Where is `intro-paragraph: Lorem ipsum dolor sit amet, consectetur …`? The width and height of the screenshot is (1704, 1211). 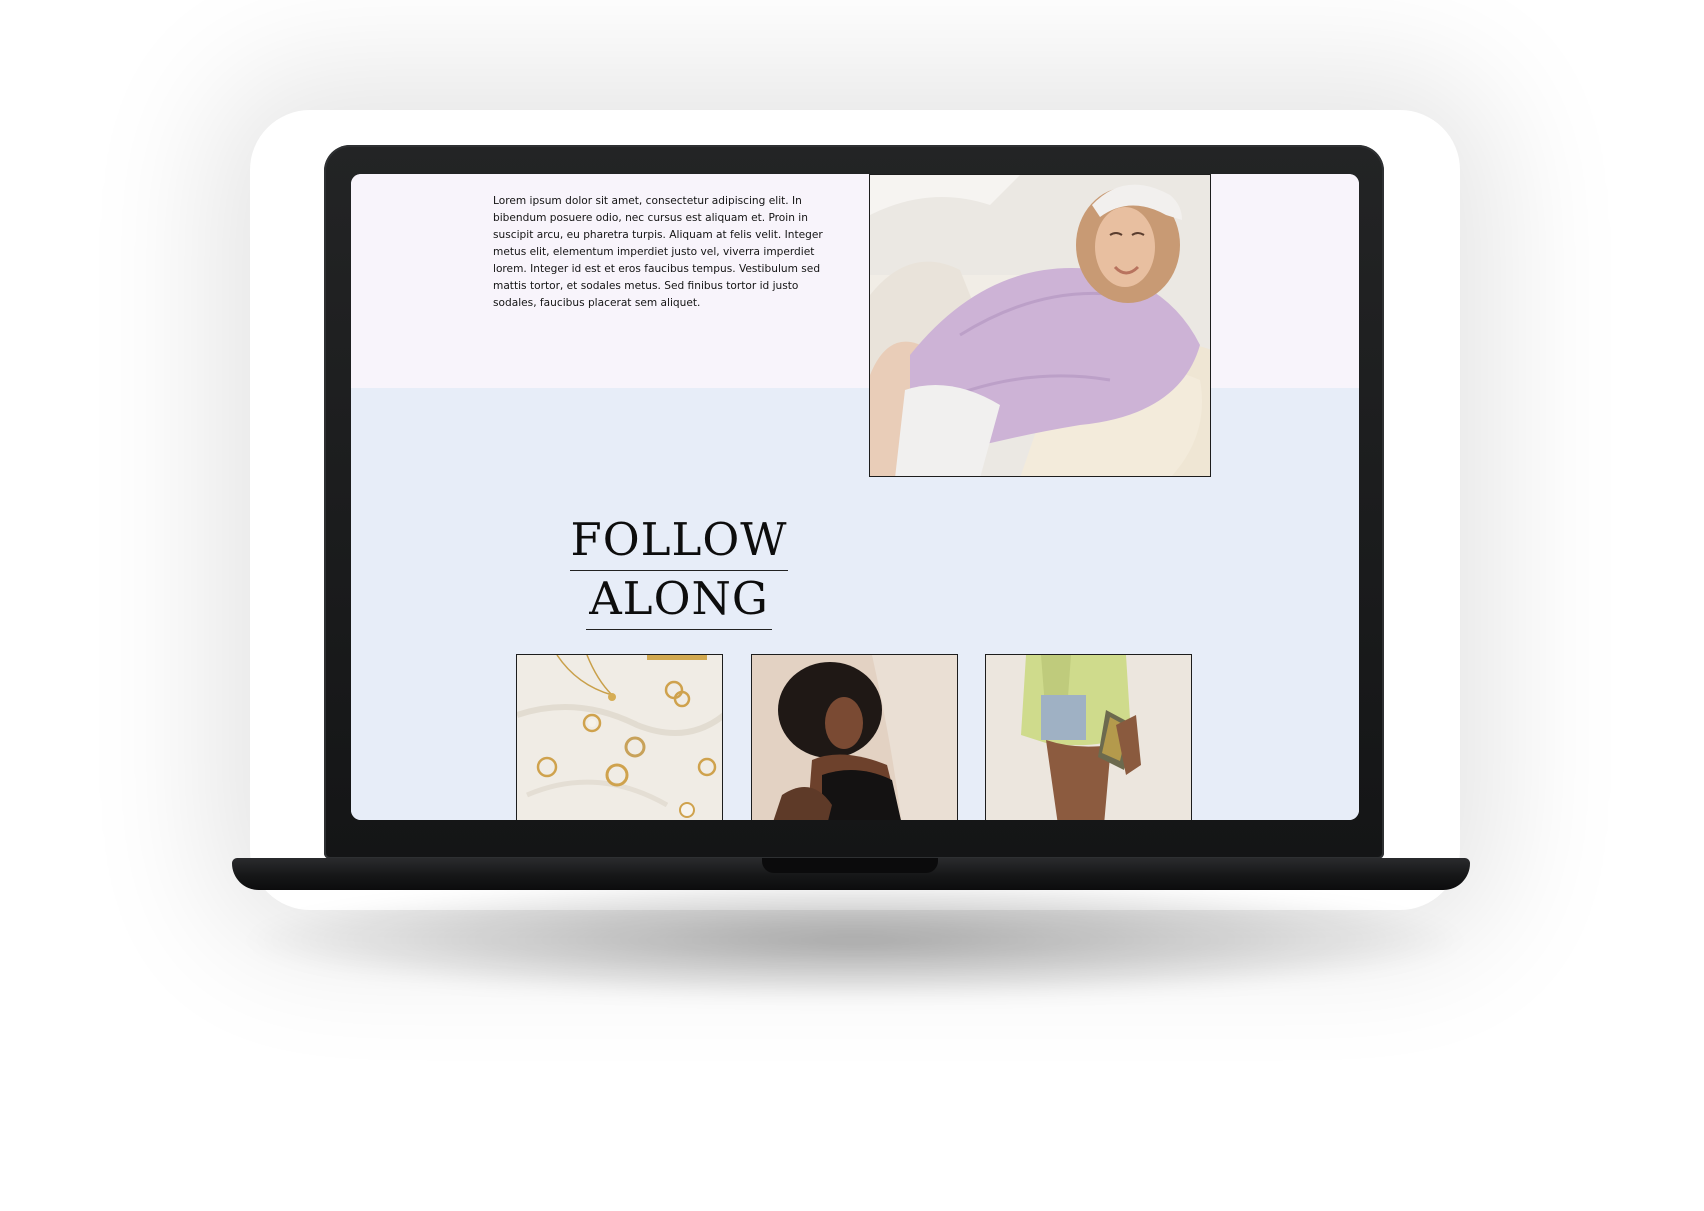 intro-paragraph: Lorem ipsum dolor sit amet, consectetur … is located at coordinates (658, 252).